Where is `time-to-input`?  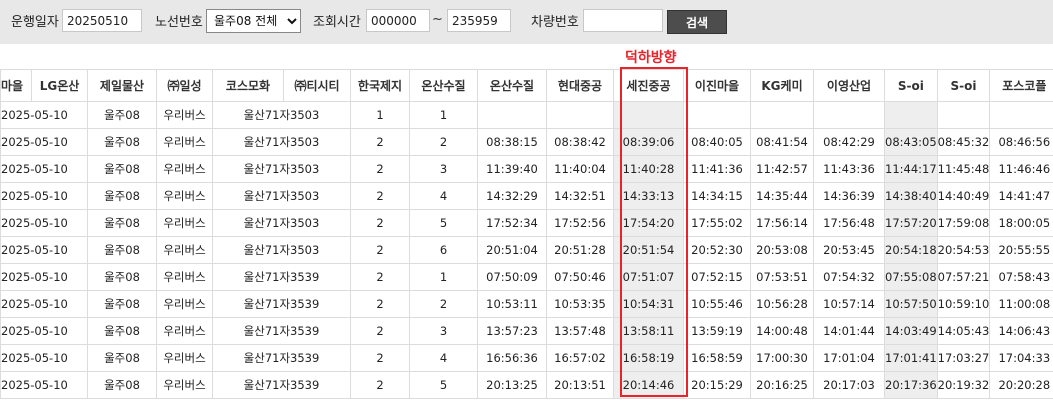 time-to-input is located at coordinates (479, 20).